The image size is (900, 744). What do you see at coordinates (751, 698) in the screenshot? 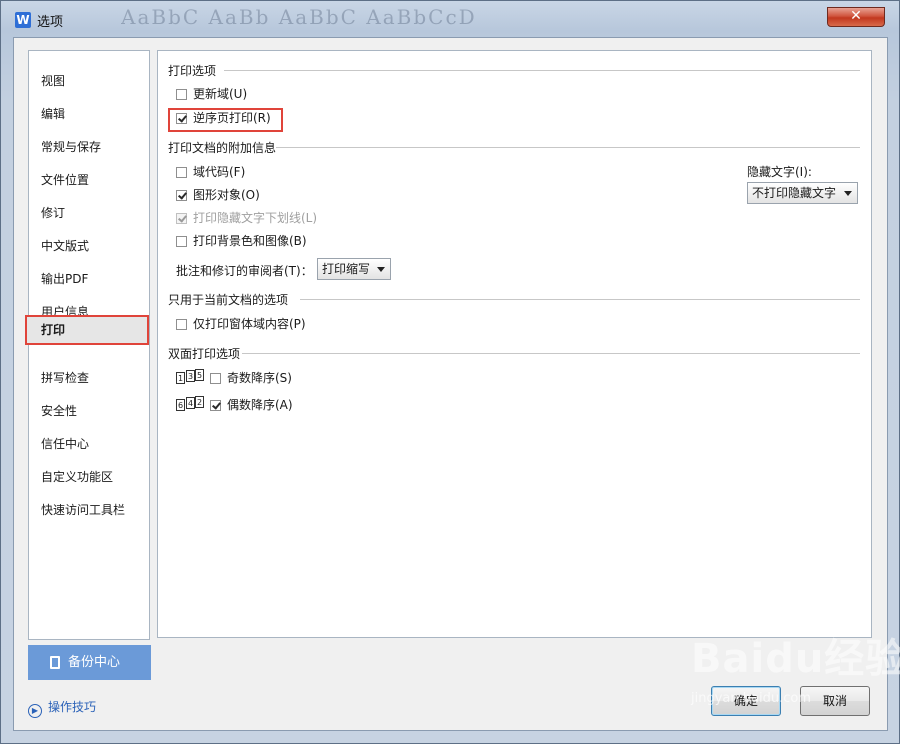
I see `baidu-watermark-url: jingyan.baidu.com` at bounding box center [751, 698].